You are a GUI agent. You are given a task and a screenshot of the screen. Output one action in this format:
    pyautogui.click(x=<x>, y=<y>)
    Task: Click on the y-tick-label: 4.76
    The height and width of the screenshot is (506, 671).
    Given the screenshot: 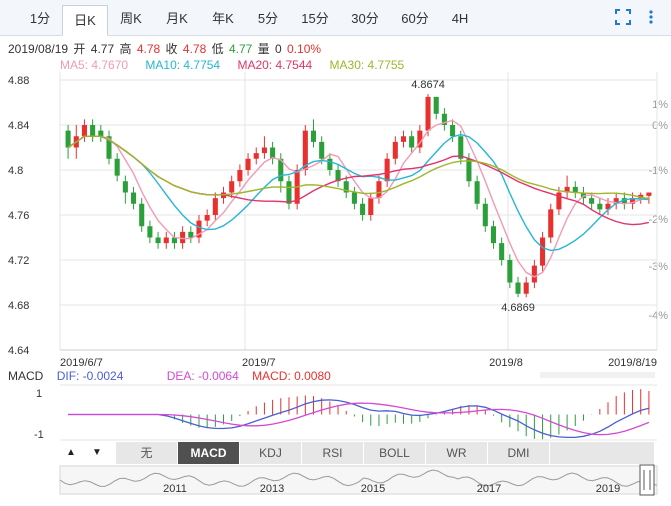 What is the action you would take?
    pyautogui.click(x=18, y=216)
    